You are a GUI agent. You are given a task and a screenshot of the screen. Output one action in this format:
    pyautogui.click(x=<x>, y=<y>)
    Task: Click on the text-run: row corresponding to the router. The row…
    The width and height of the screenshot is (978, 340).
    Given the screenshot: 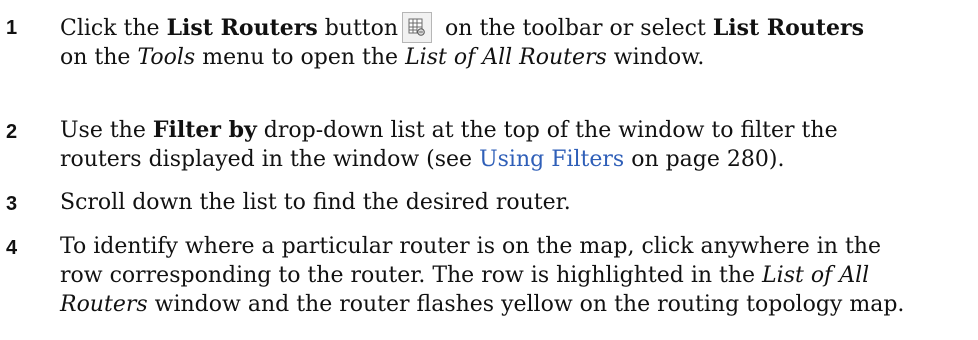 What is the action you would take?
    pyautogui.click(x=411, y=275)
    